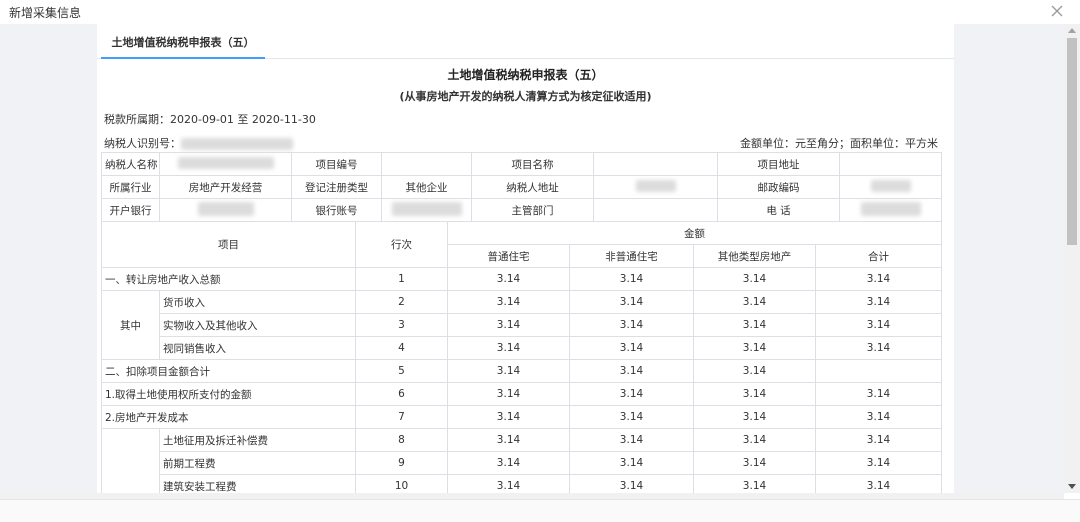 Image resolution: width=1080 pixels, height=522 pixels. I want to click on row-label: 货币收入, so click(257, 302).